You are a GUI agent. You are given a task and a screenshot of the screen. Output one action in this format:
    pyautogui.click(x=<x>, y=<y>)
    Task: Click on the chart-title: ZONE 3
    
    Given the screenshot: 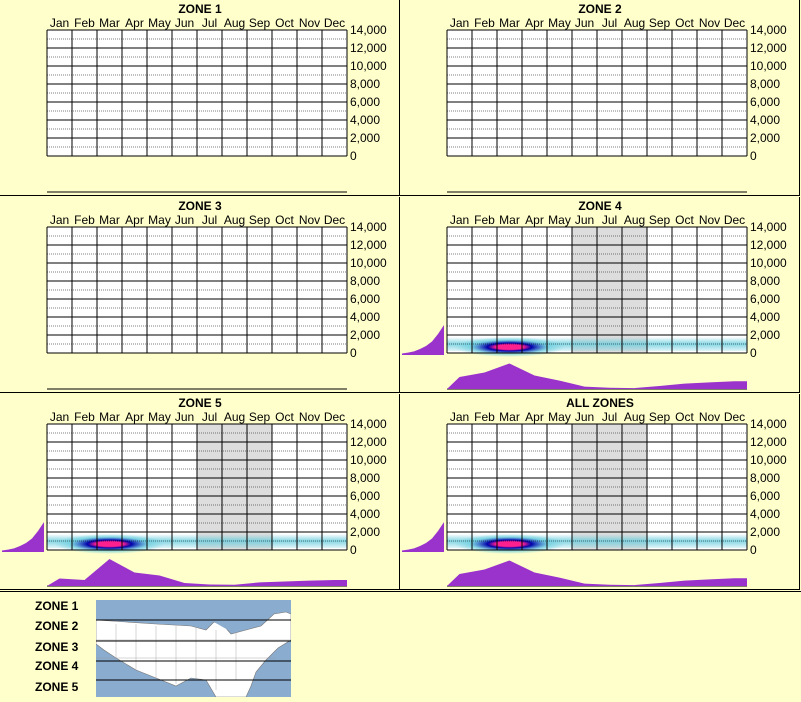 What is the action you would take?
    pyautogui.click(x=200, y=206)
    